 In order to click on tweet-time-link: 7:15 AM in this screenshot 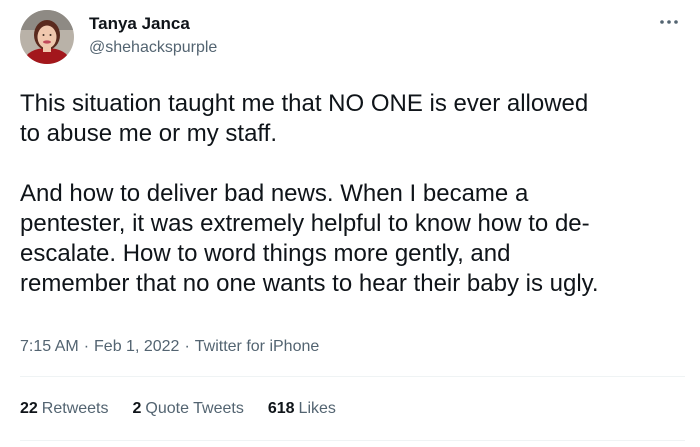, I will do `click(49, 346)`.